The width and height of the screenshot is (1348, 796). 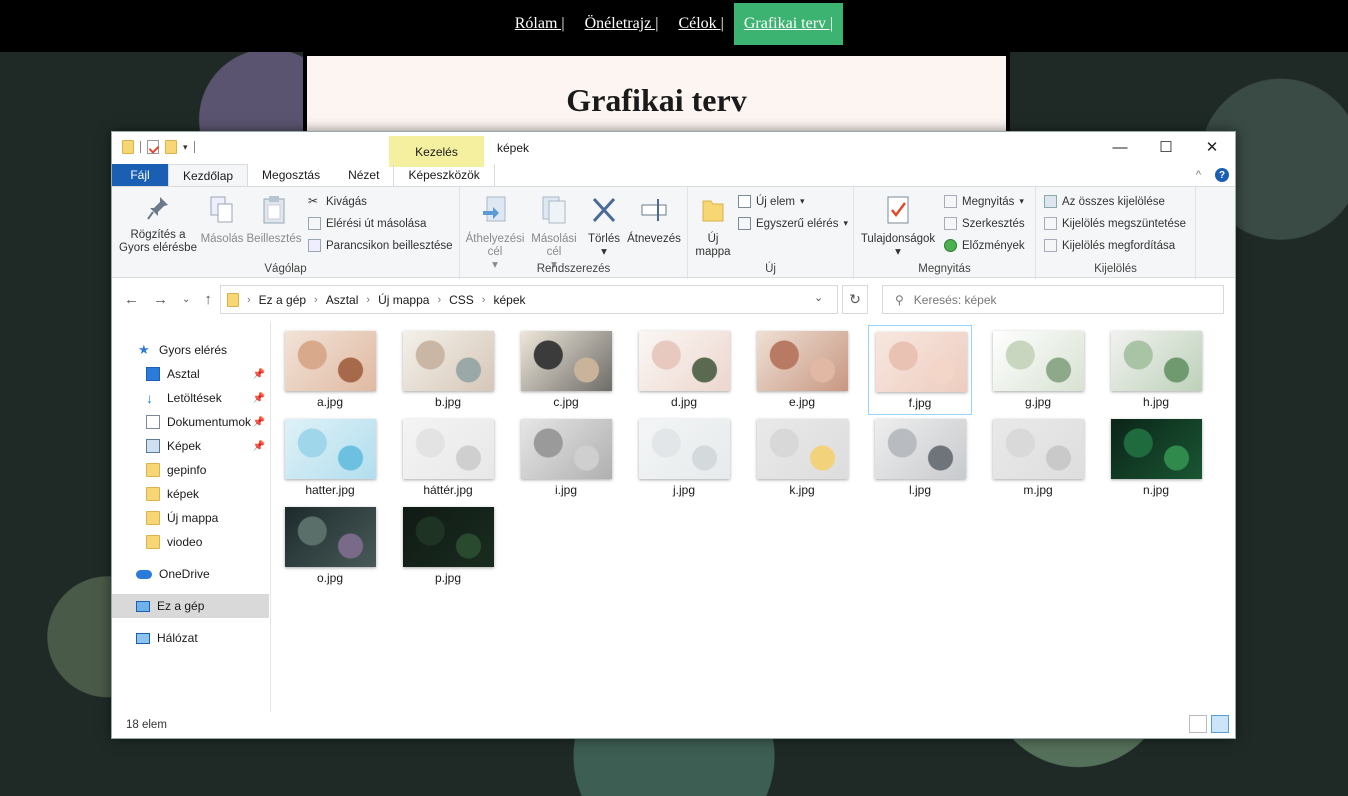 I want to click on sidebar-item-gepinfo: gepinfo, so click(x=190, y=470).